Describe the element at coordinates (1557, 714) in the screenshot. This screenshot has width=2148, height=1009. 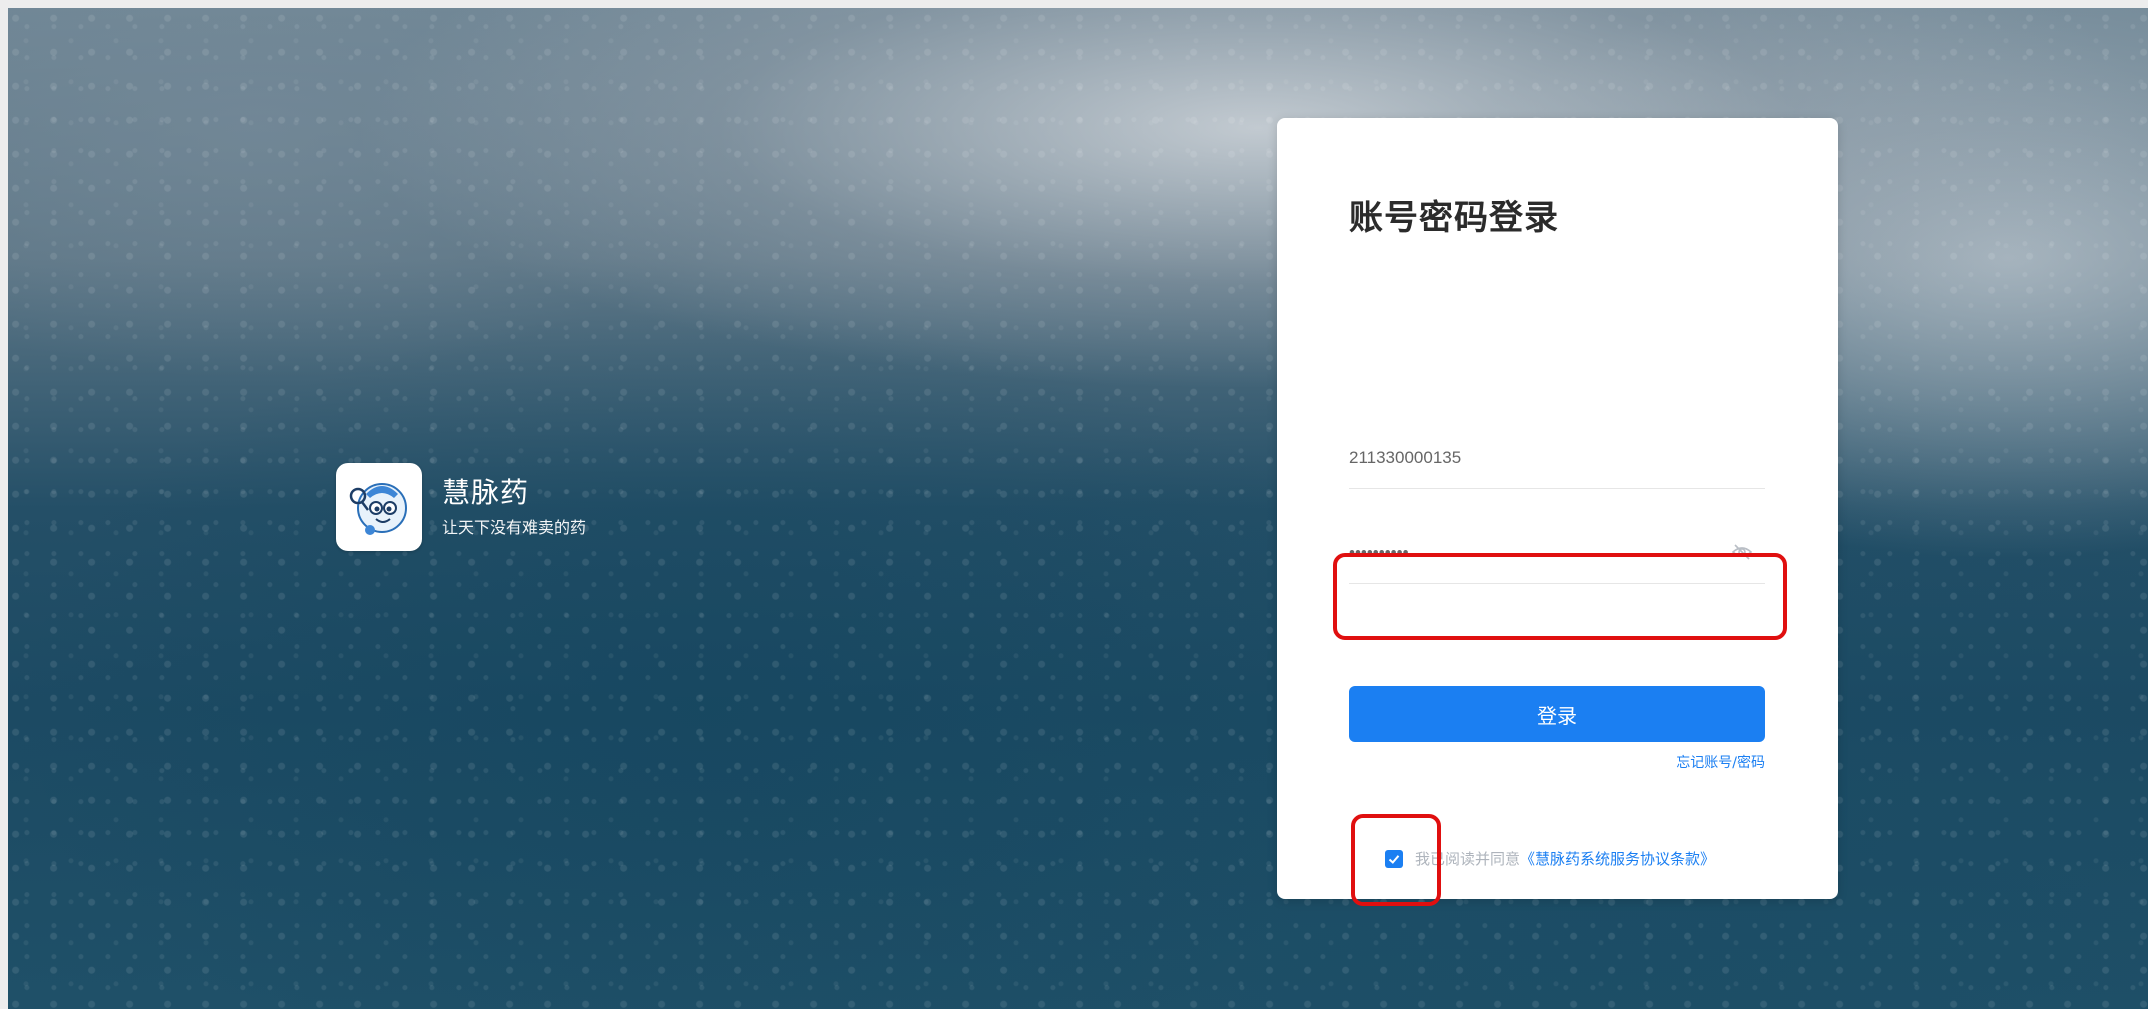
I see `login-button: 登录` at that location.